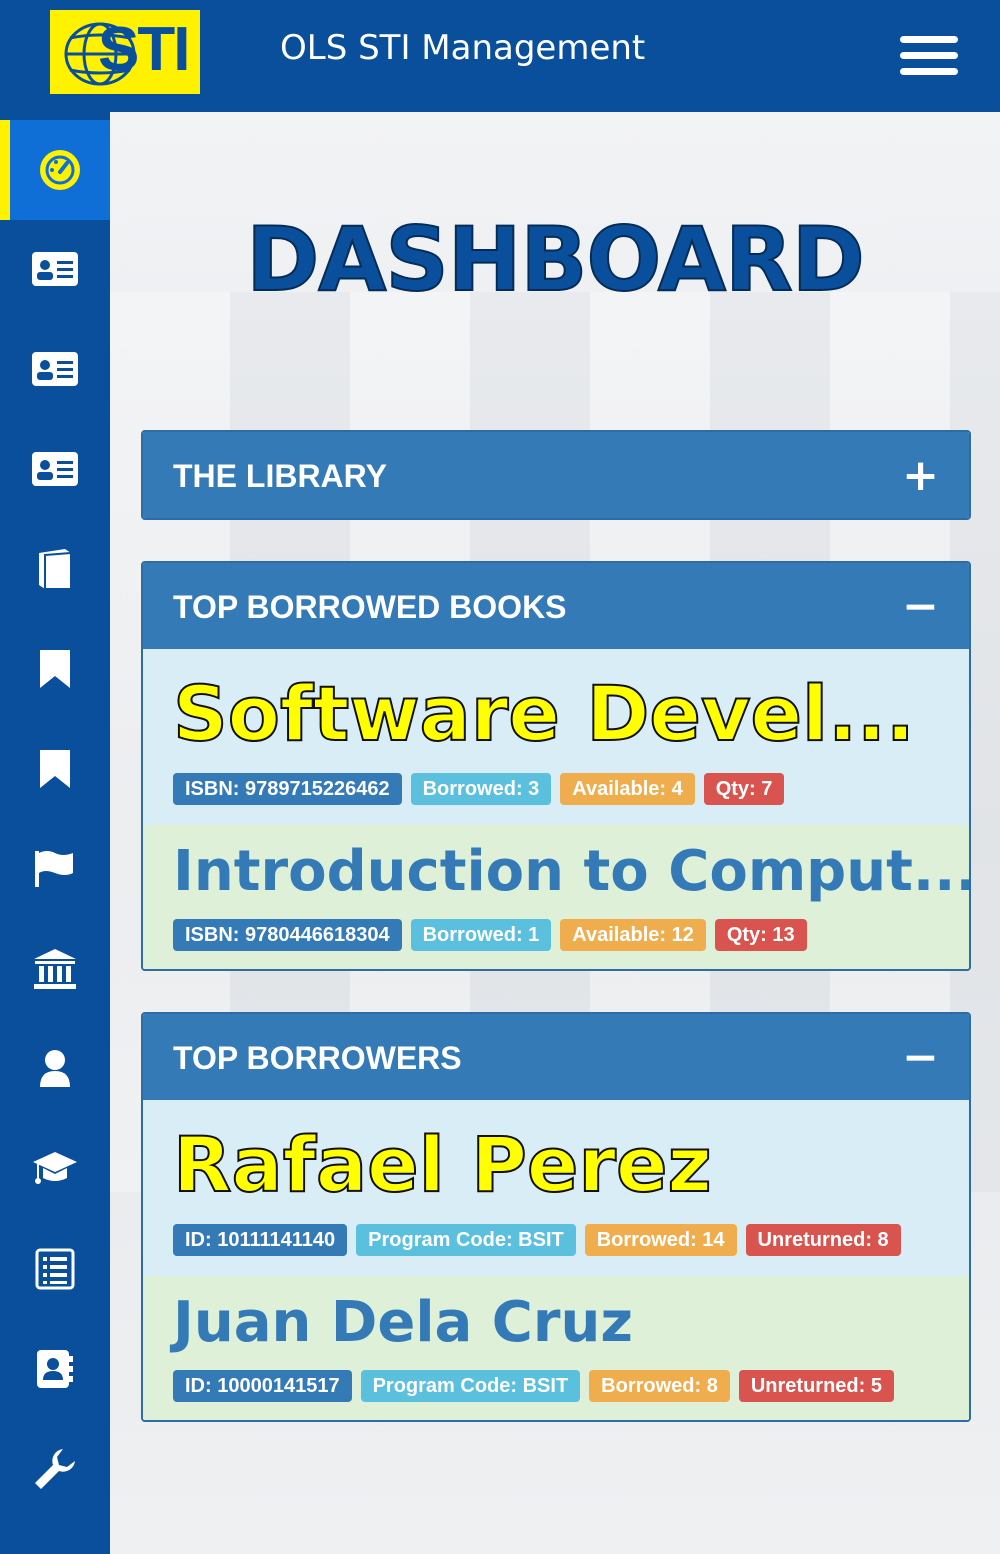  I want to click on id-badge: ID: 10111141140, so click(260, 1240).